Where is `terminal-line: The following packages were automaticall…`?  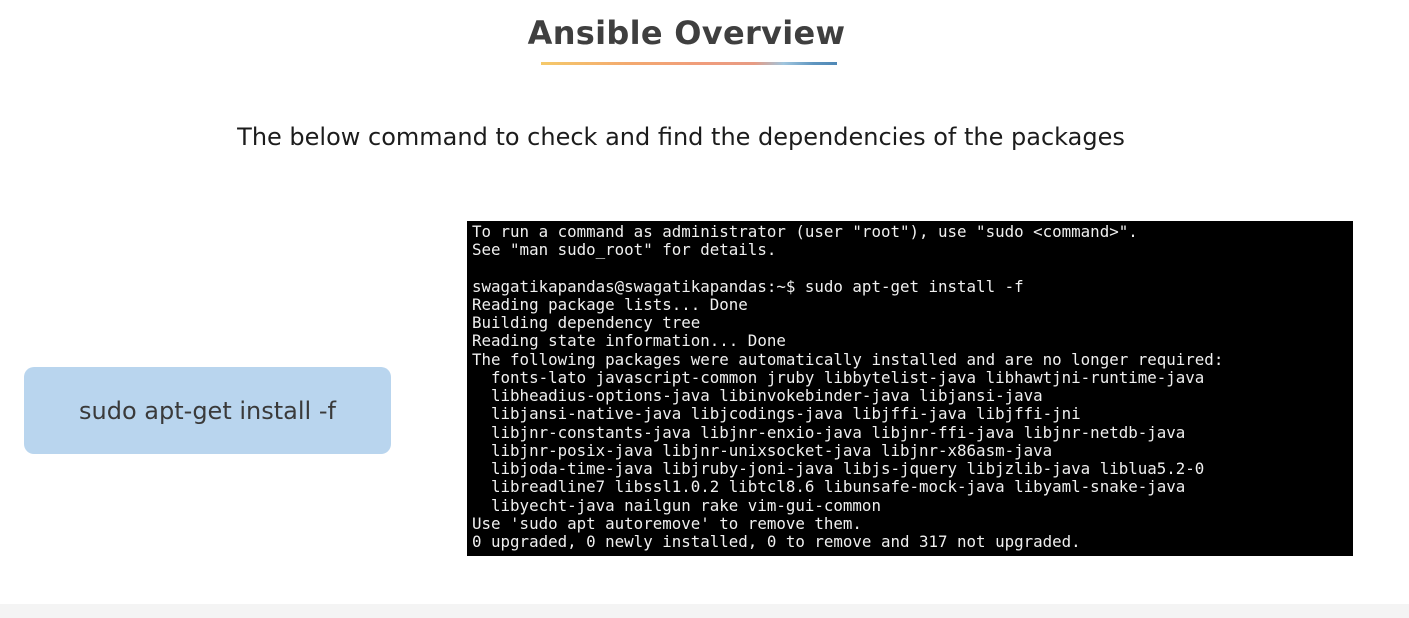
terminal-line: The following packages were automaticall… is located at coordinates (848, 359).